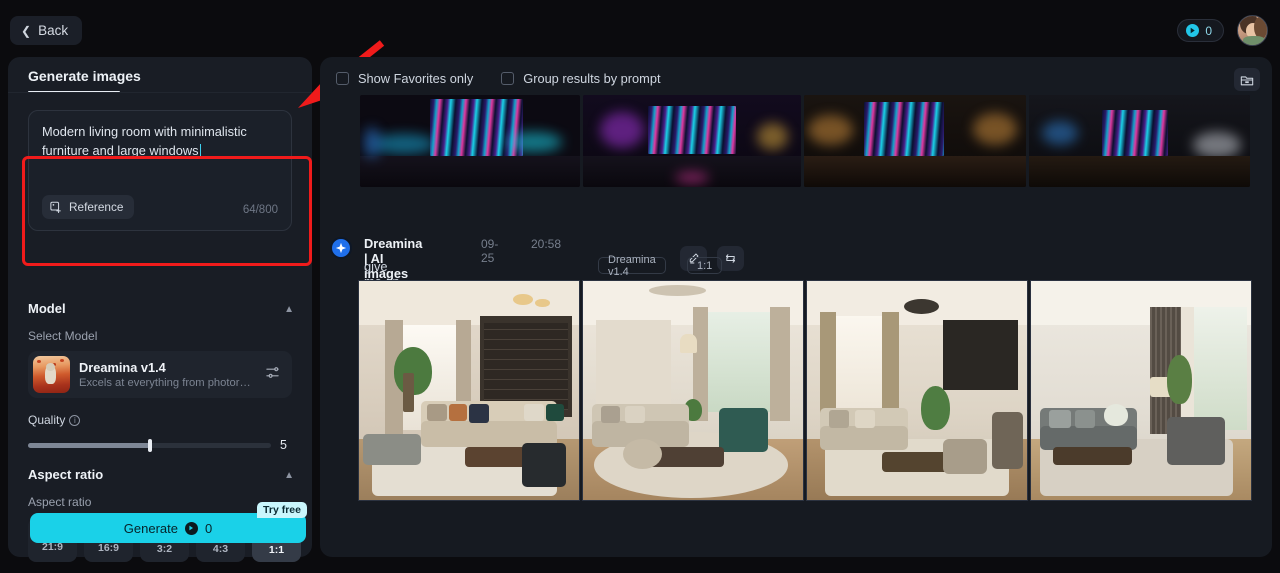 The height and width of the screenshot is (573, 1280). What do you see at coordinates (122, 367) in the screenshot?
I see `model-name: Dreamina v1.4` at bounding box center [122, 367].